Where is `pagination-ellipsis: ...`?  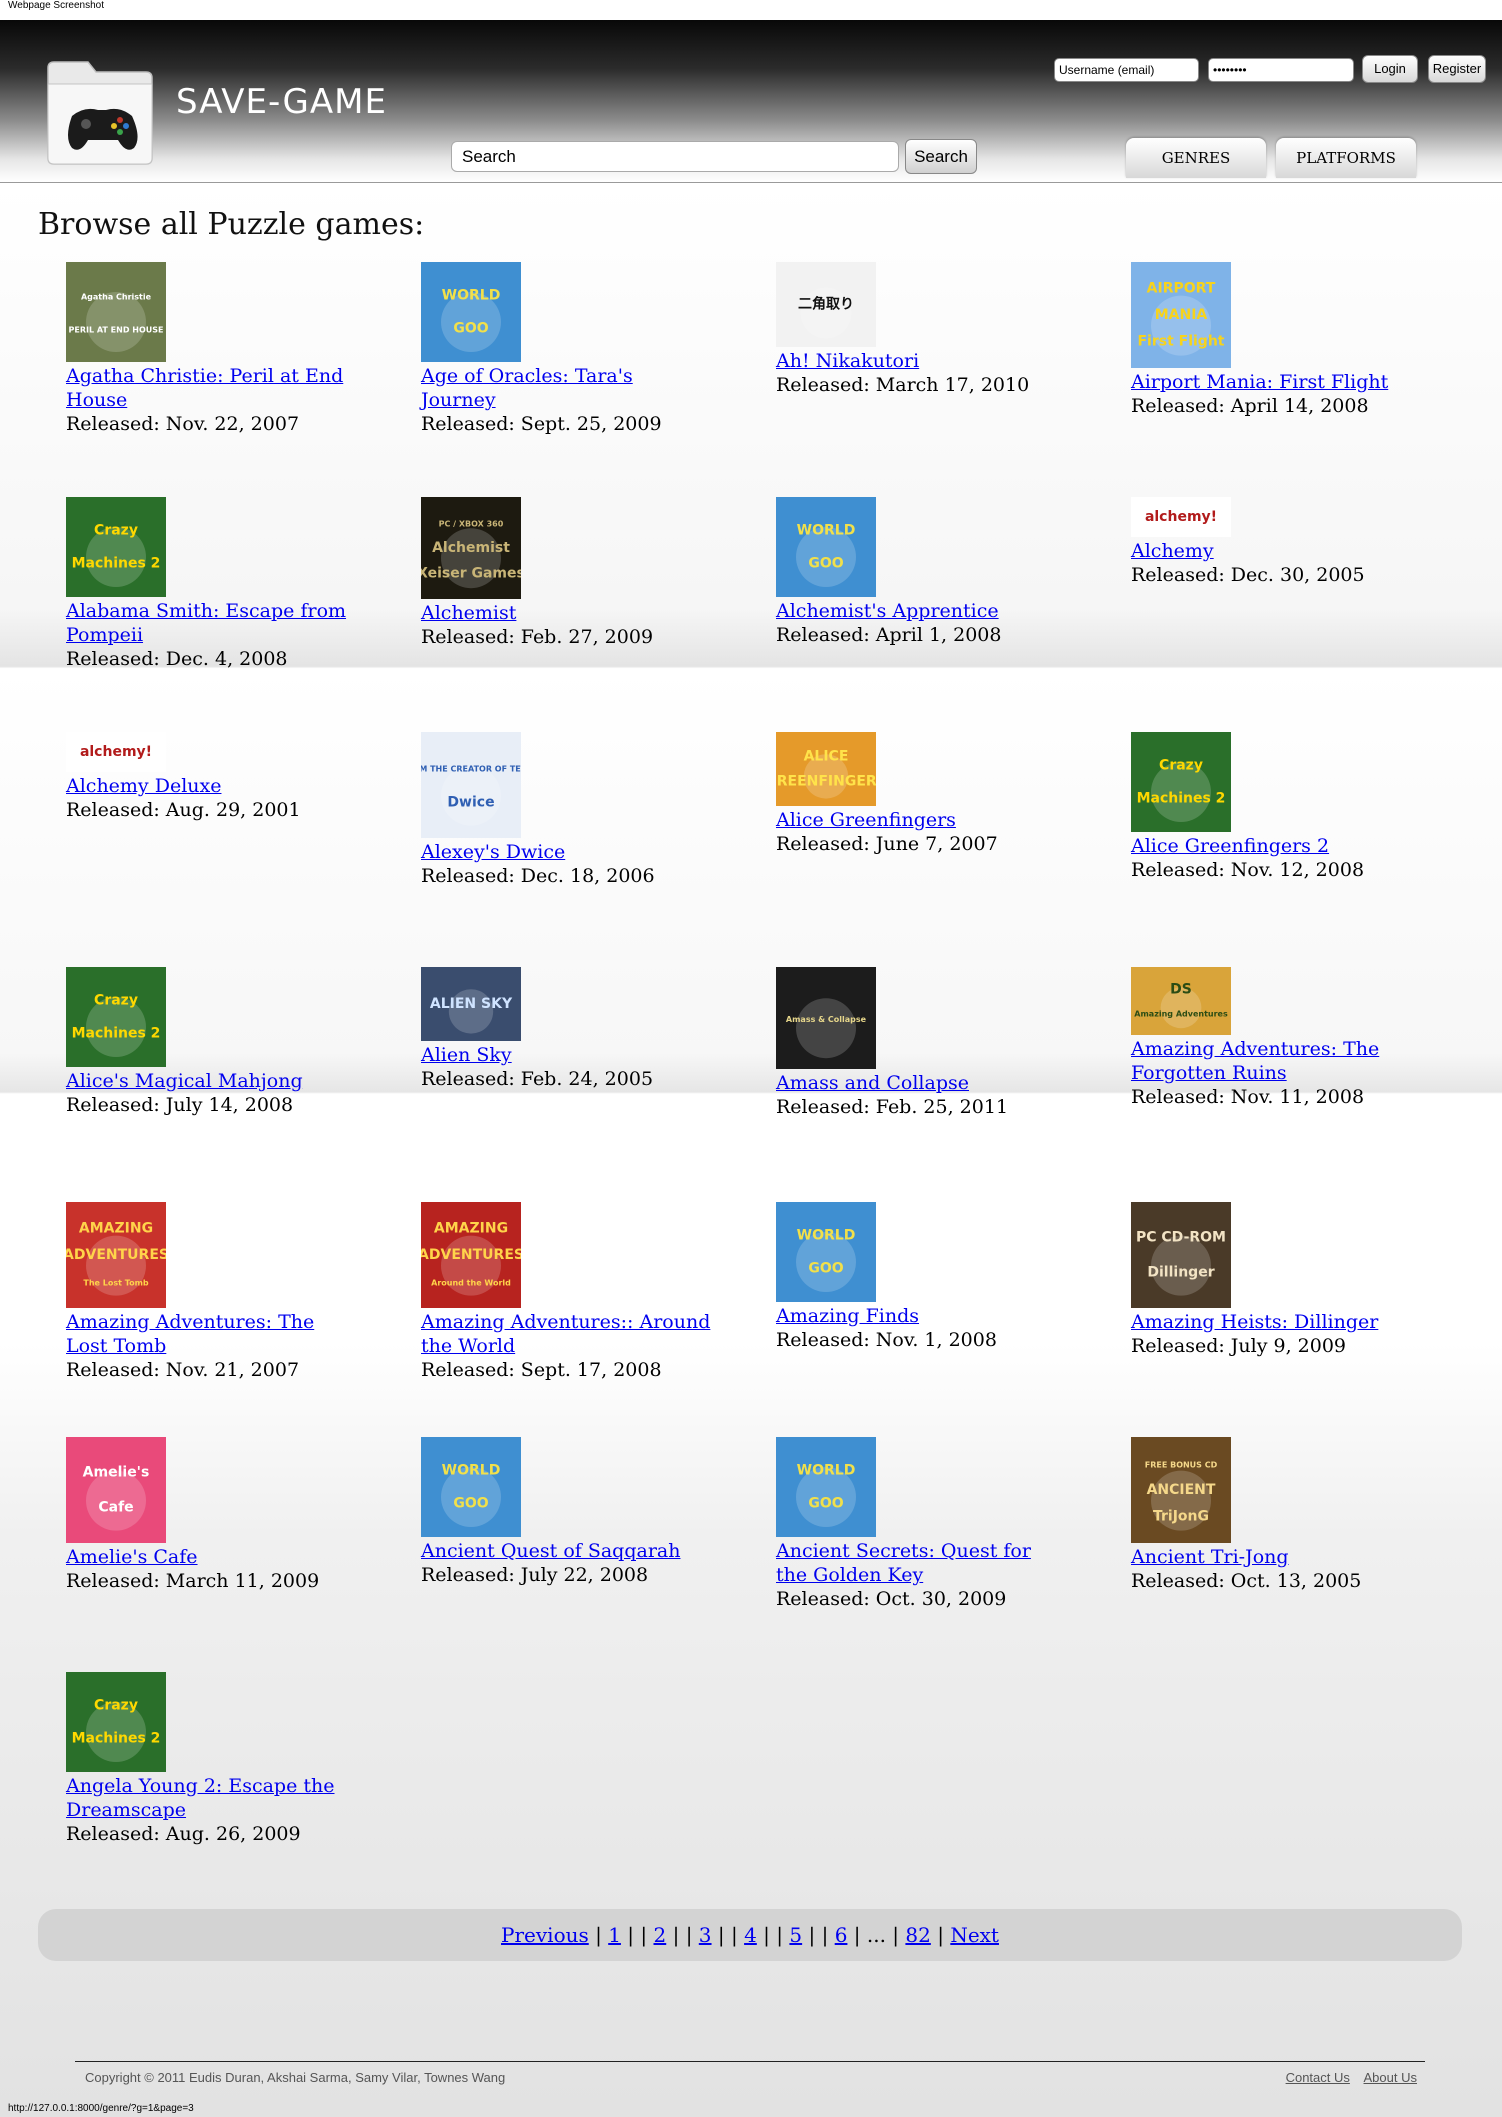 pagination-ellipsis: ... is located at coordinates (876, 1935).